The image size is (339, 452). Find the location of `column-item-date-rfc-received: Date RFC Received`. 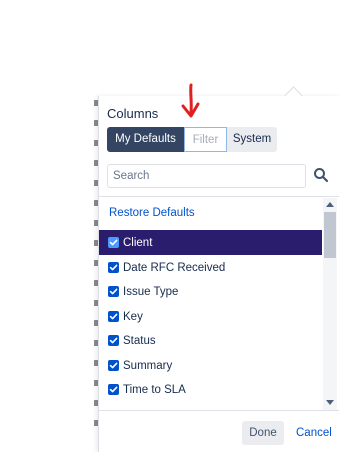

column-item-date-rfc-received: Date RFC Received is located at coordinates (210, 267).